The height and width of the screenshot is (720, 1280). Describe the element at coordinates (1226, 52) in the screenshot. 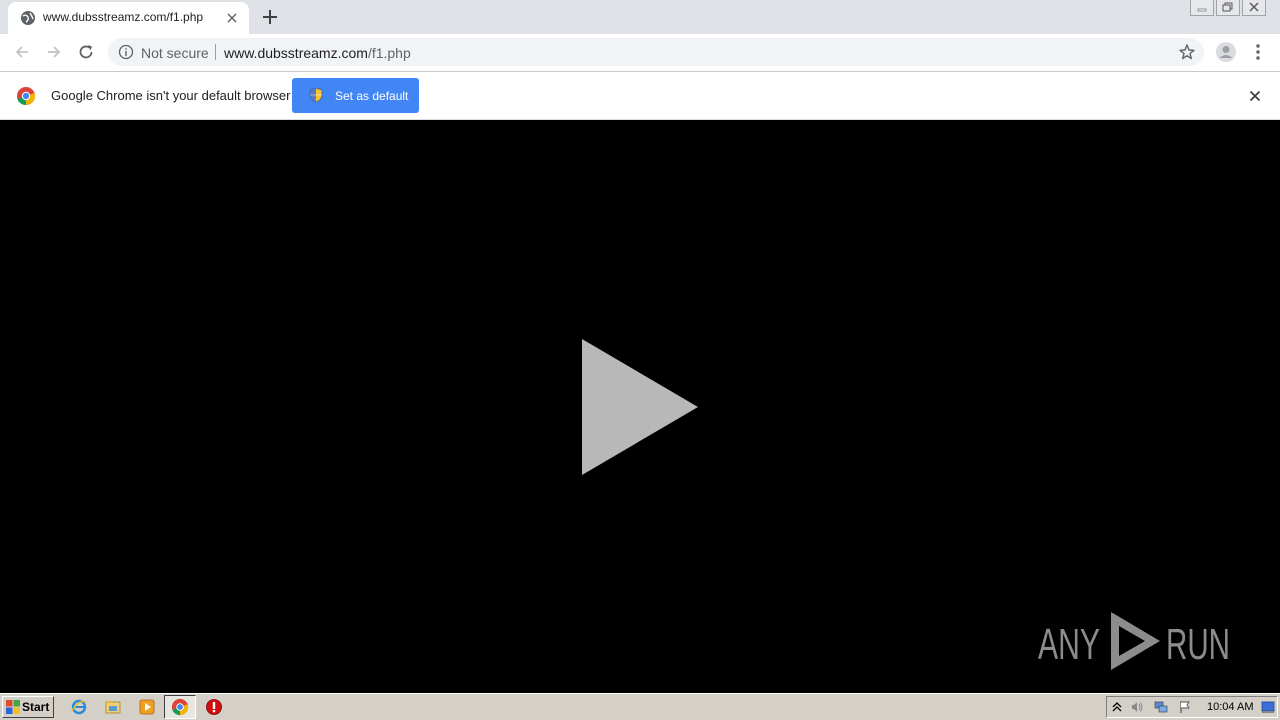

I see `profile-avatar-icon` at that location.